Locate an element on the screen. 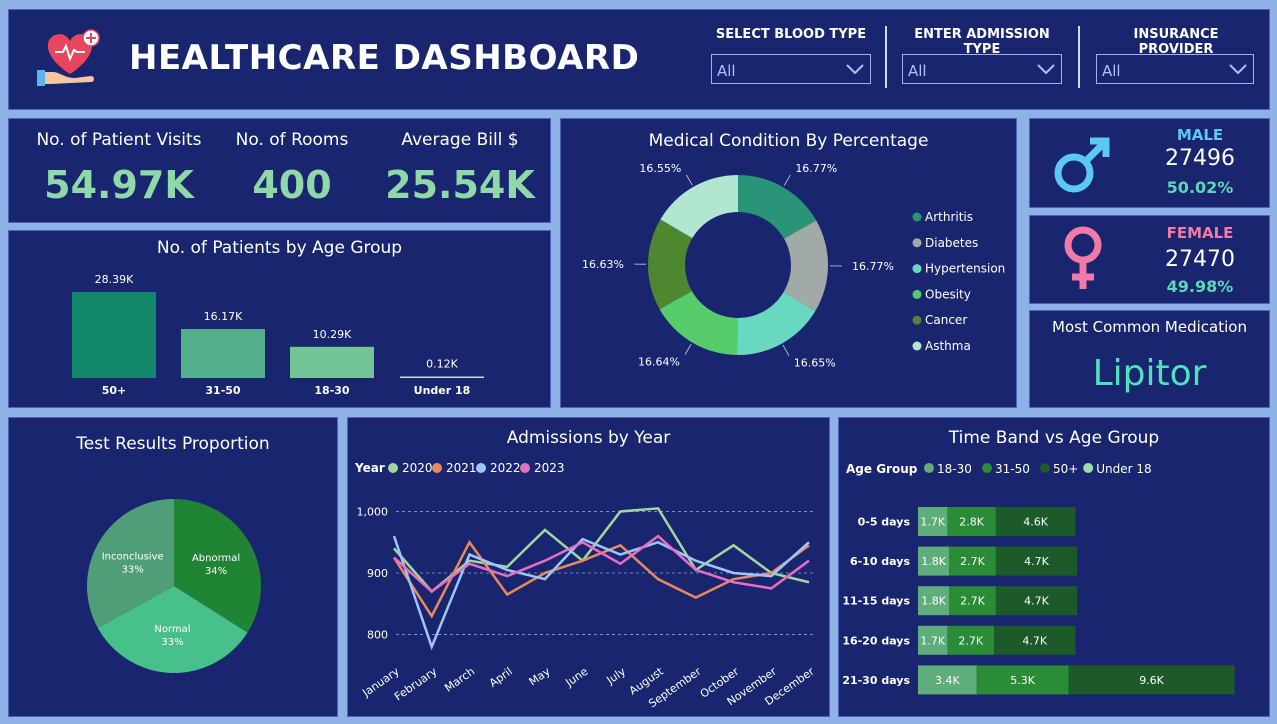 This screenshot has width=1277, height=724. condition-title: Medical Condition By Percentage is located at coordinates (788, 141).